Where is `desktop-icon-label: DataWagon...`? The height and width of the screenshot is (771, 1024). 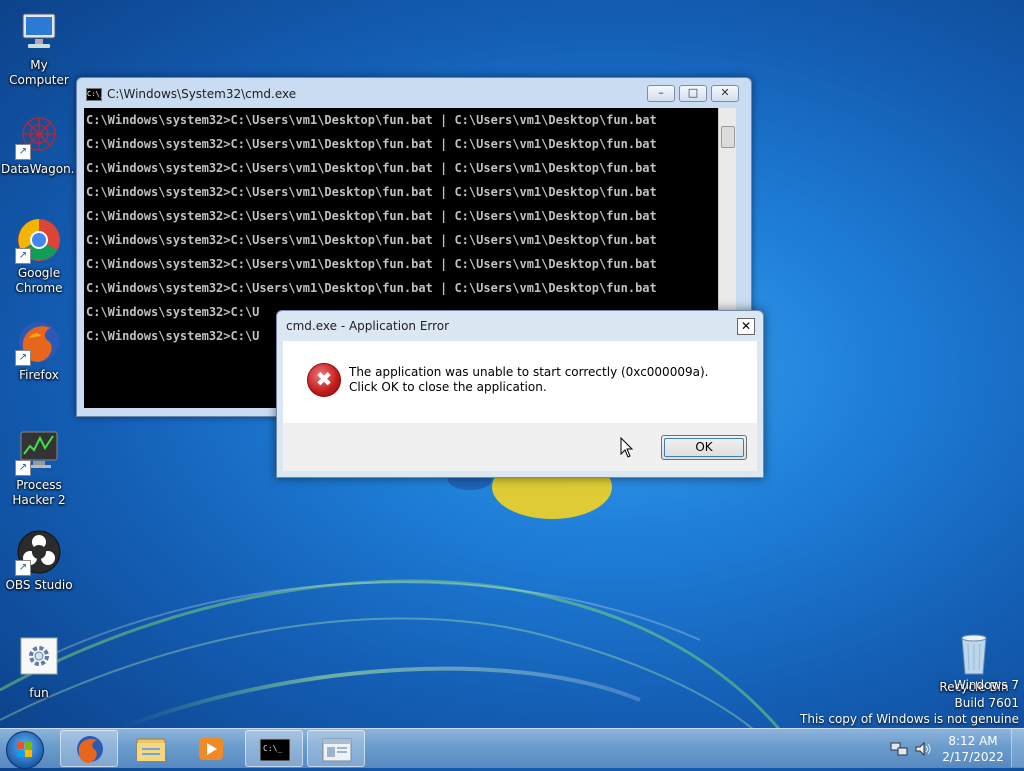
desktop-icon-label: DataWagon... is located at coordinates (42, 169).